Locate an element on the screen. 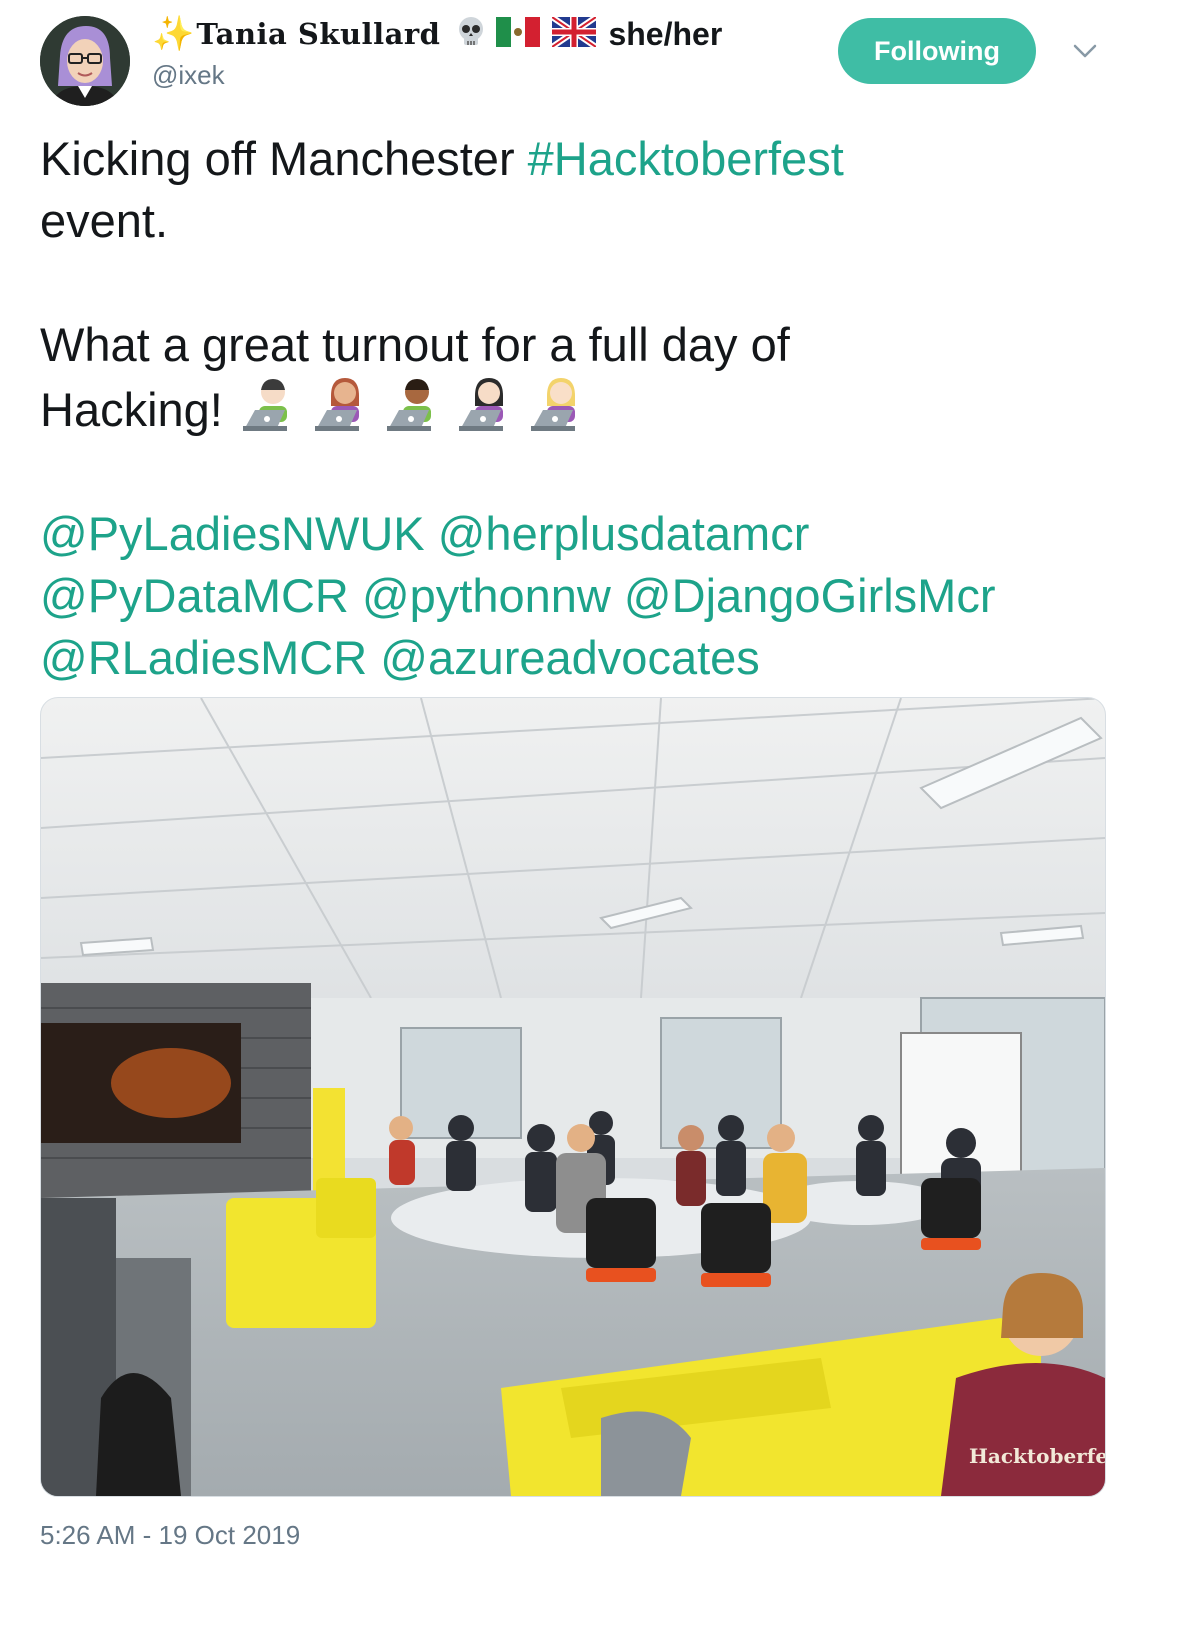 The image size is (1202, 1650). technologist-man-icon is located at coordinates (264, 405).